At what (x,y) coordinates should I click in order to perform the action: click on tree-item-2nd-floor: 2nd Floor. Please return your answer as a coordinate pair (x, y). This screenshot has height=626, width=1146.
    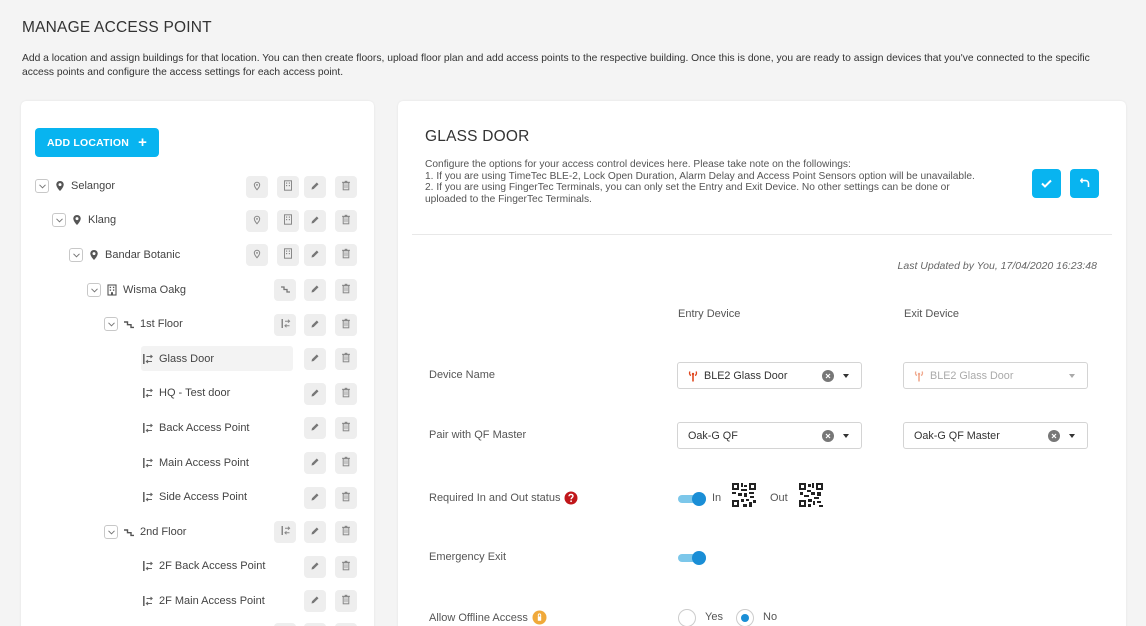
    Looking at the image, I should click on (145, 532).